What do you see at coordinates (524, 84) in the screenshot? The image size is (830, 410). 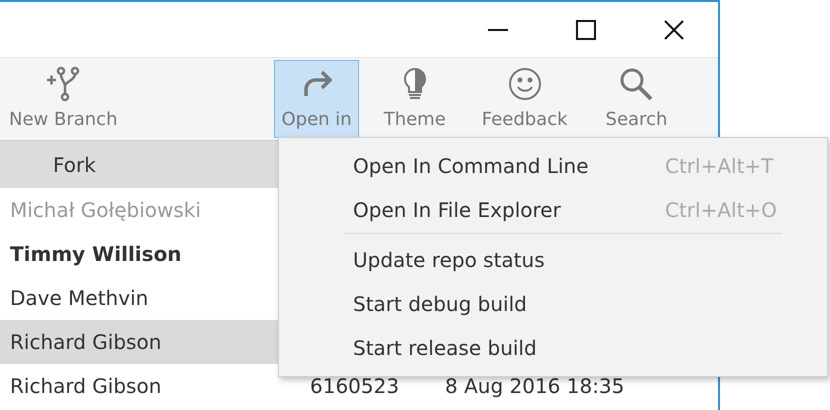 I see `smiley-icon` at bounding box center [524, 84].